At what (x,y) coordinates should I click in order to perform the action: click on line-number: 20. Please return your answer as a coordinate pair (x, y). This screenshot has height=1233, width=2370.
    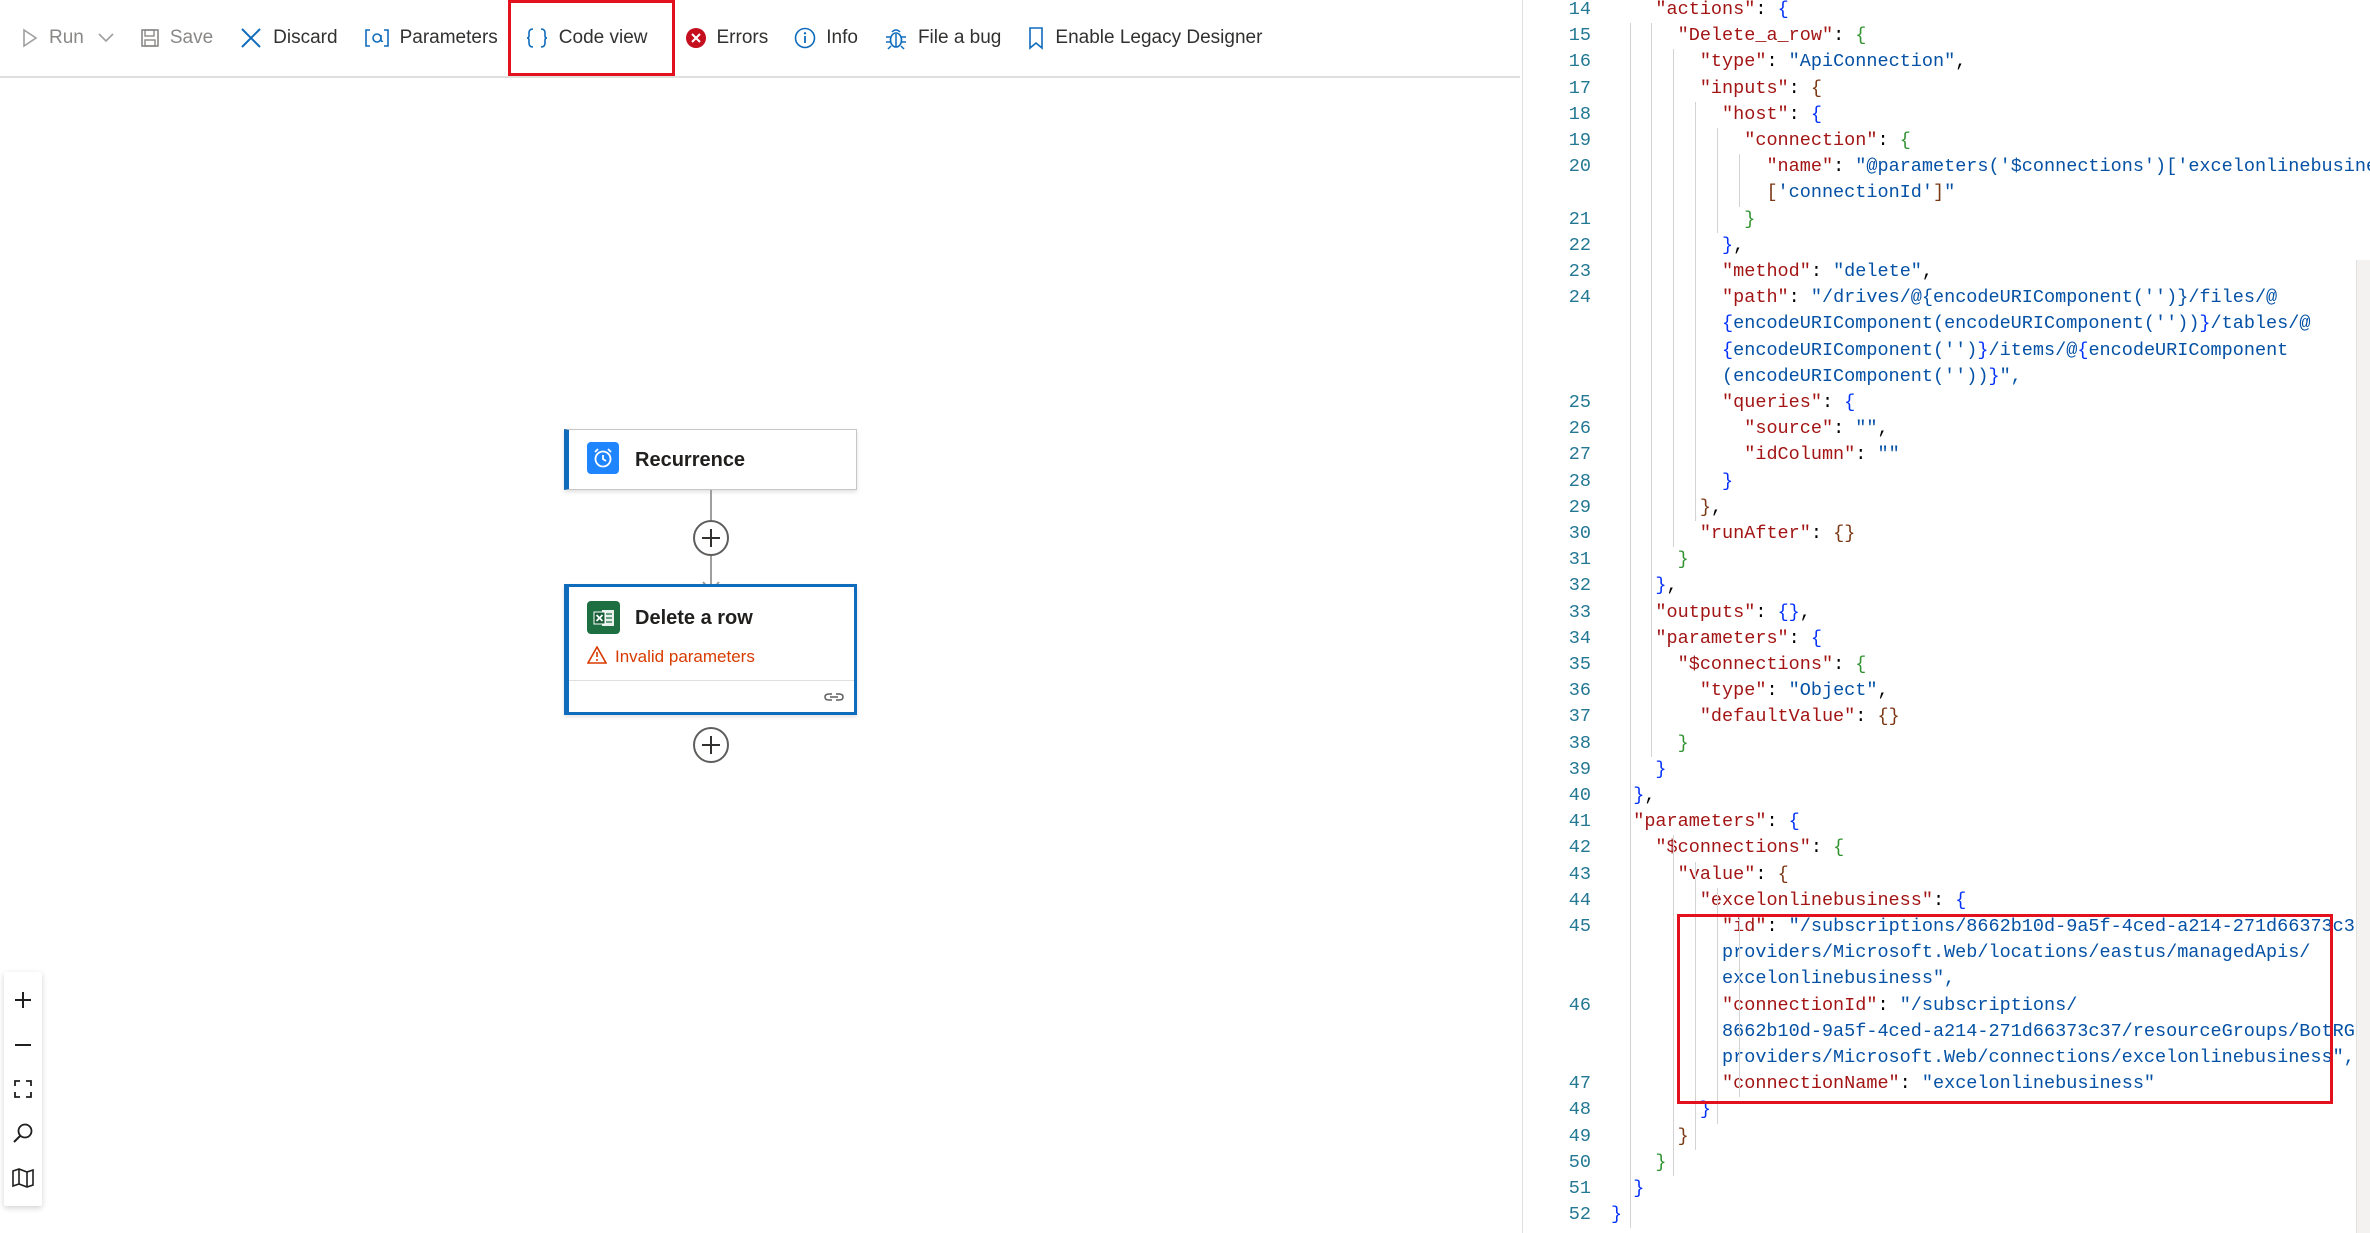
    Looking at the image, I should click on (1579, 167).